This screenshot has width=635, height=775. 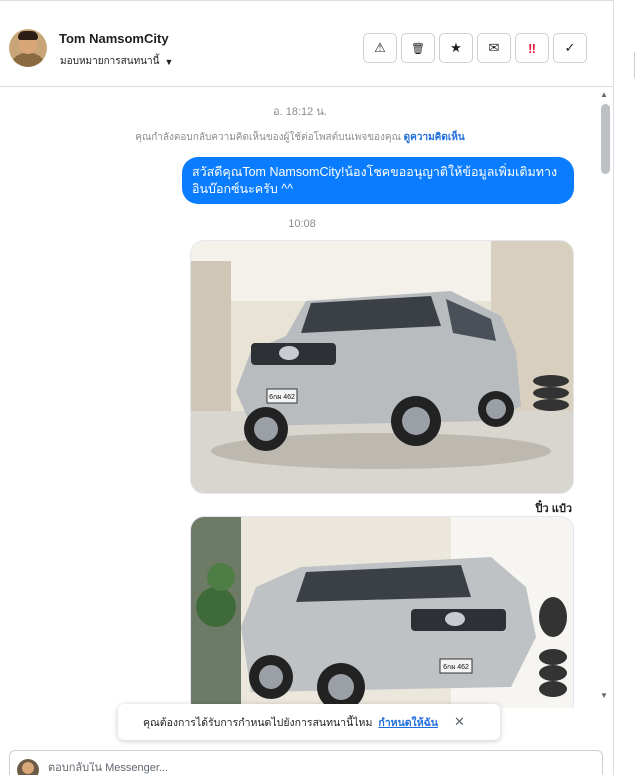 I want to click on contact-name: Tom NamsomCity, so click(x=114, y=38).